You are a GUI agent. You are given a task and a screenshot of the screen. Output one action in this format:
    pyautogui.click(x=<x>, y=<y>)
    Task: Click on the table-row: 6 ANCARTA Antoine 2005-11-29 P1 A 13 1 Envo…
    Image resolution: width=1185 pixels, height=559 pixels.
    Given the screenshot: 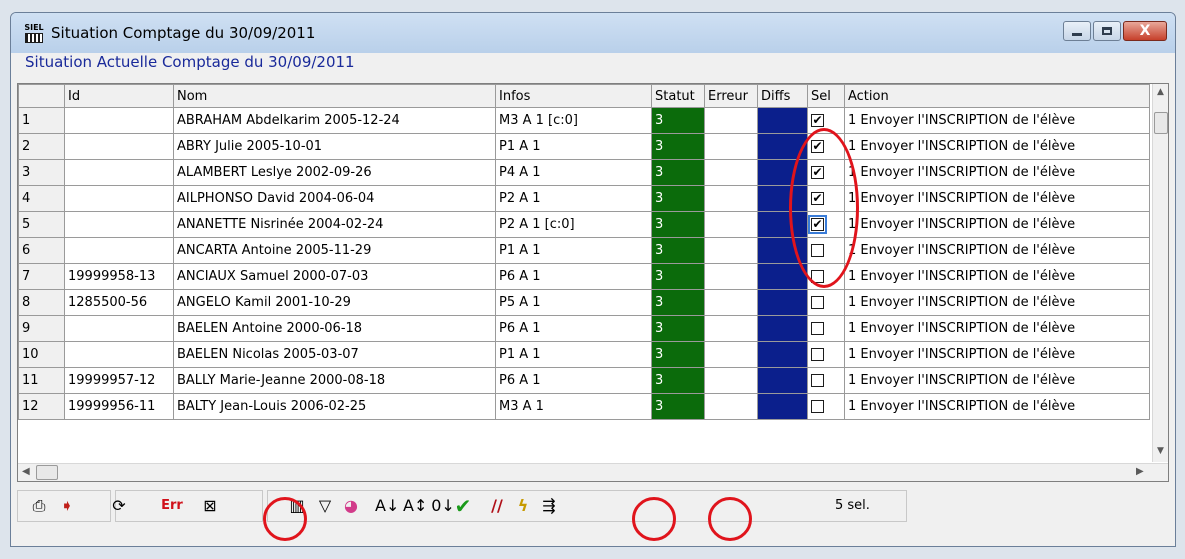 What is the action you would take?
    pyautogui.click(x=584, y=250)
    